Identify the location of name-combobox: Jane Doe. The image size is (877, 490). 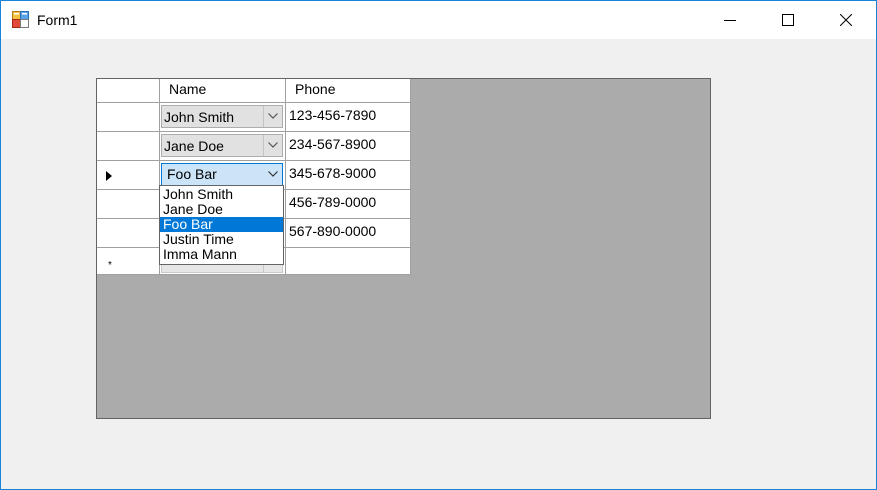
(222, 145).